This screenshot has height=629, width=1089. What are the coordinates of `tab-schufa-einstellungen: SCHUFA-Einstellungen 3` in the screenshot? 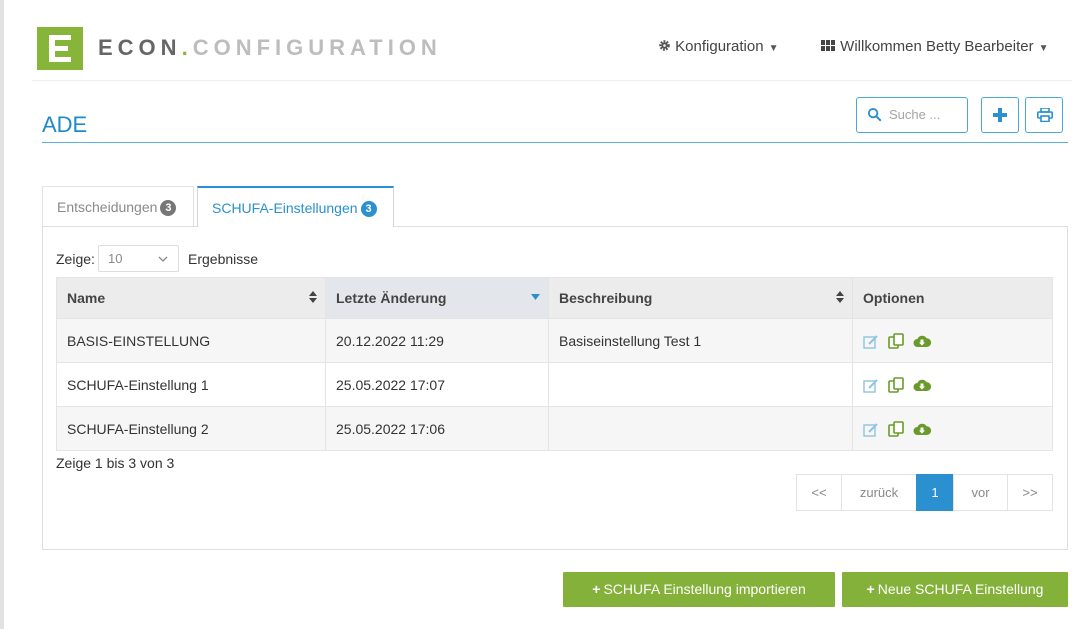 It's located at (295, 206).